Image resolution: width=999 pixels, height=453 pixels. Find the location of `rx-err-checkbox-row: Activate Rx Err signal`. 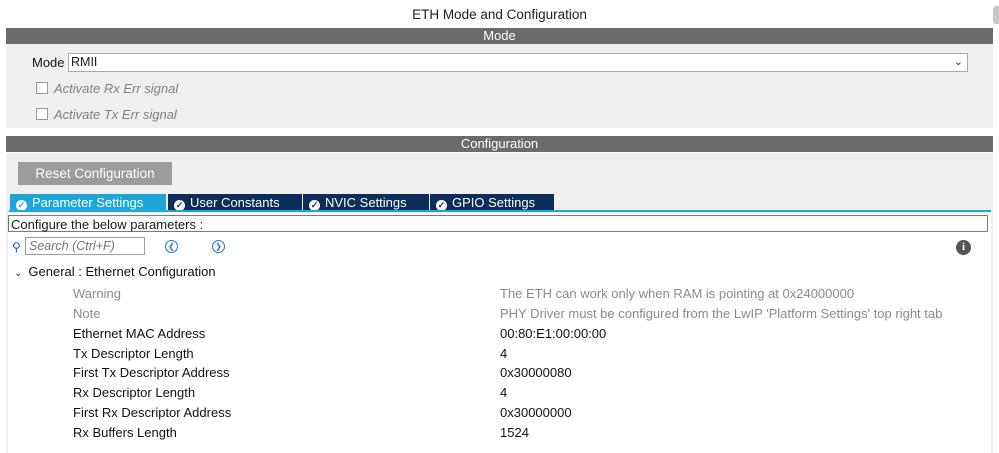

rx-err-checkbox-row: Activate Rx Err signal is located at coordinates (107, 88).